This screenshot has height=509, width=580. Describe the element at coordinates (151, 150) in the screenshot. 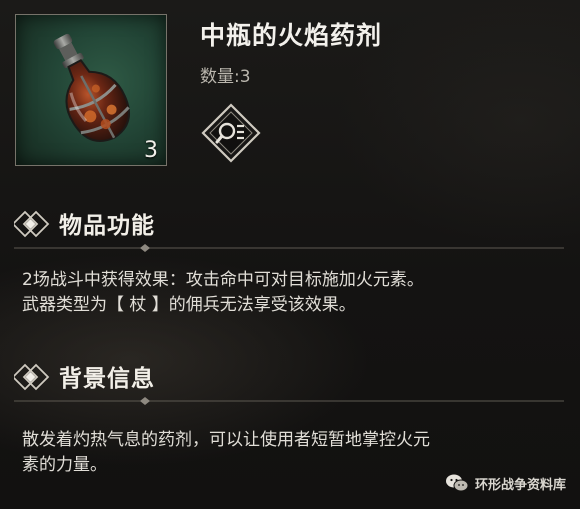

I see `item-count-badge: 3` at that location.